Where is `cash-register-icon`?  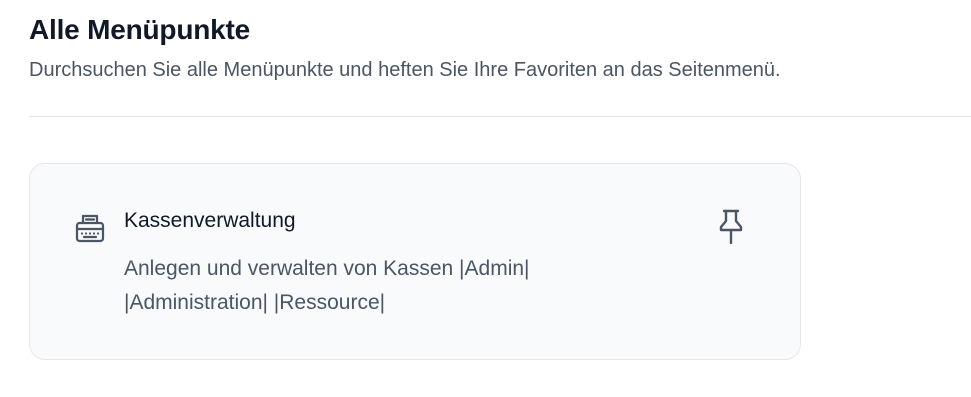 cash-register-icon is located at coordinates (90, 228).